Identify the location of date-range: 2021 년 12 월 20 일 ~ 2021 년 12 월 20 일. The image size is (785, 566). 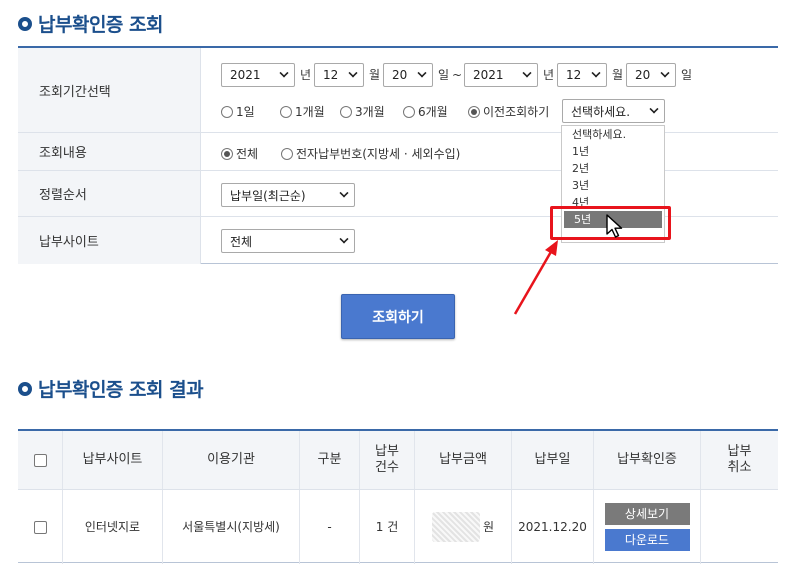
(501, 75).